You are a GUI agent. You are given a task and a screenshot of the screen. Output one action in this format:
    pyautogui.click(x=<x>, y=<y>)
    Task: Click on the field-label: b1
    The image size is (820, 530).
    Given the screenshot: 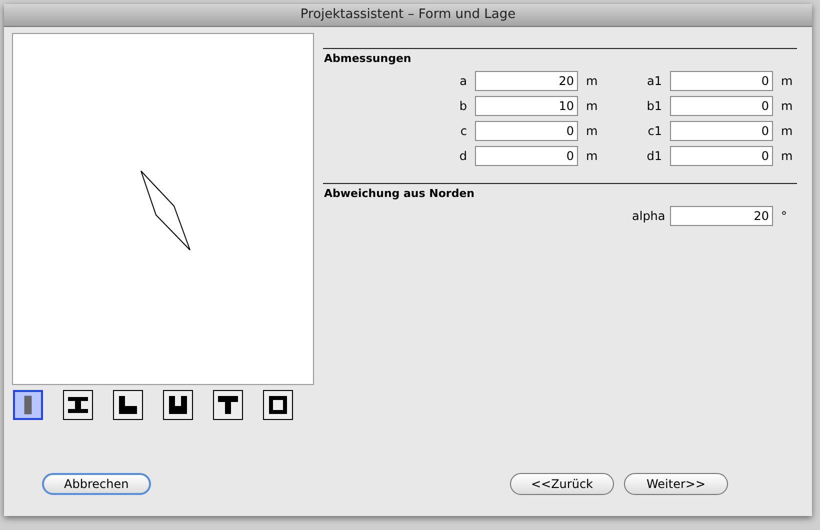 What is the action you would take?
    pyautogui.click(x=654, y=106)
    